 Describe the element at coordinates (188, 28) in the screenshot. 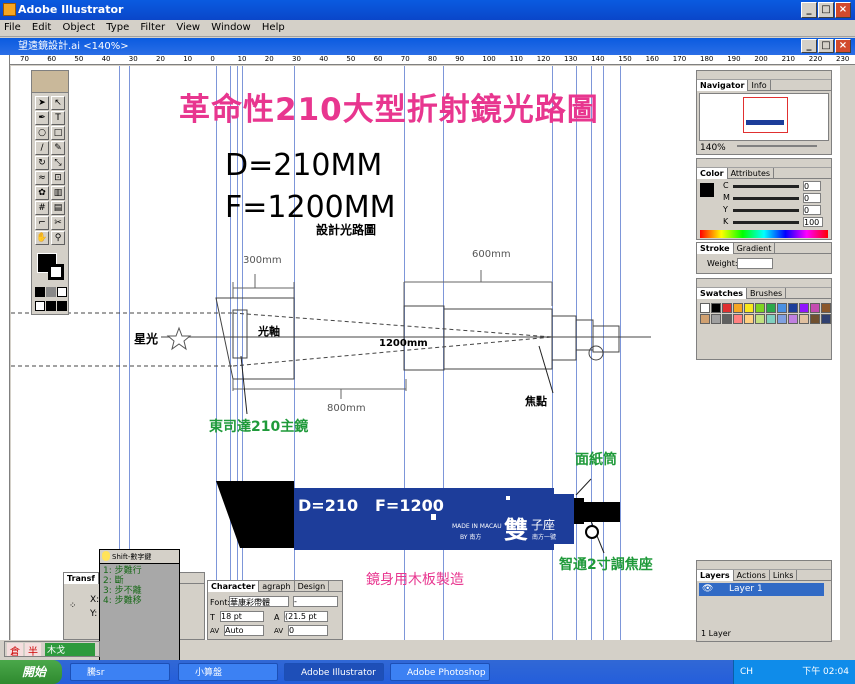

I see `menu-view: View` at that location.